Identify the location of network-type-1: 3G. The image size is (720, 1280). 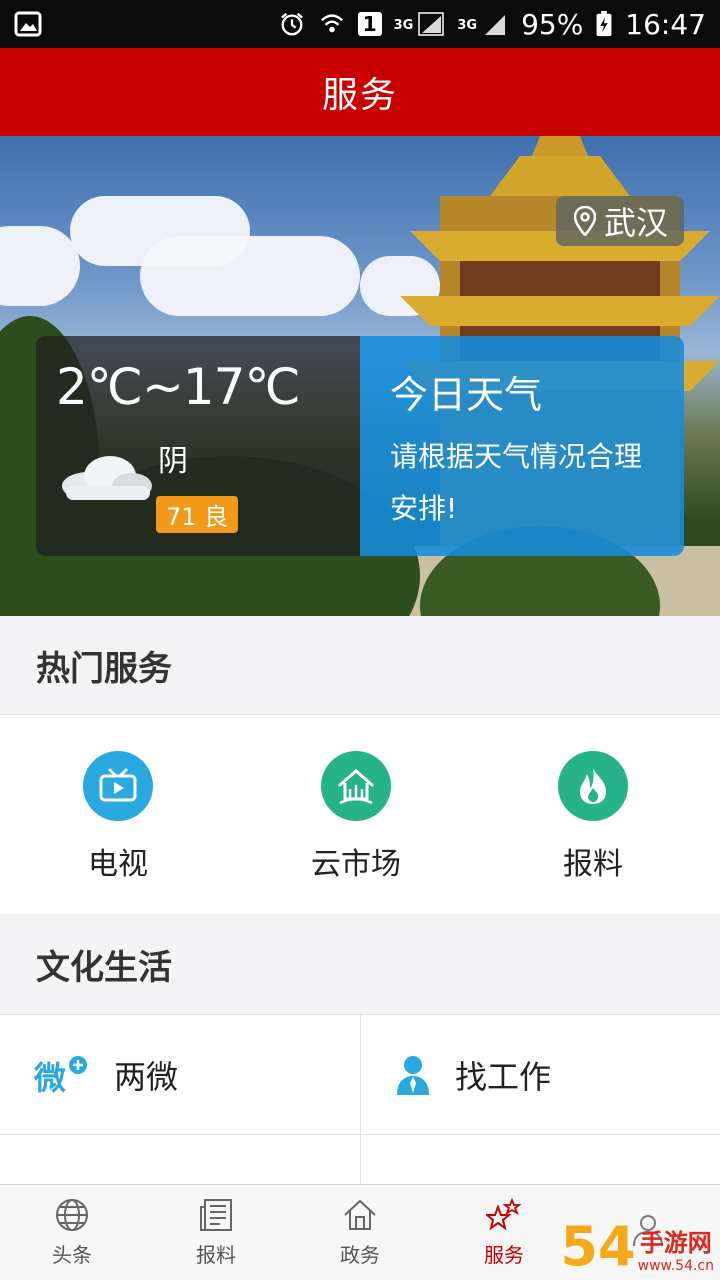
(403, 25).